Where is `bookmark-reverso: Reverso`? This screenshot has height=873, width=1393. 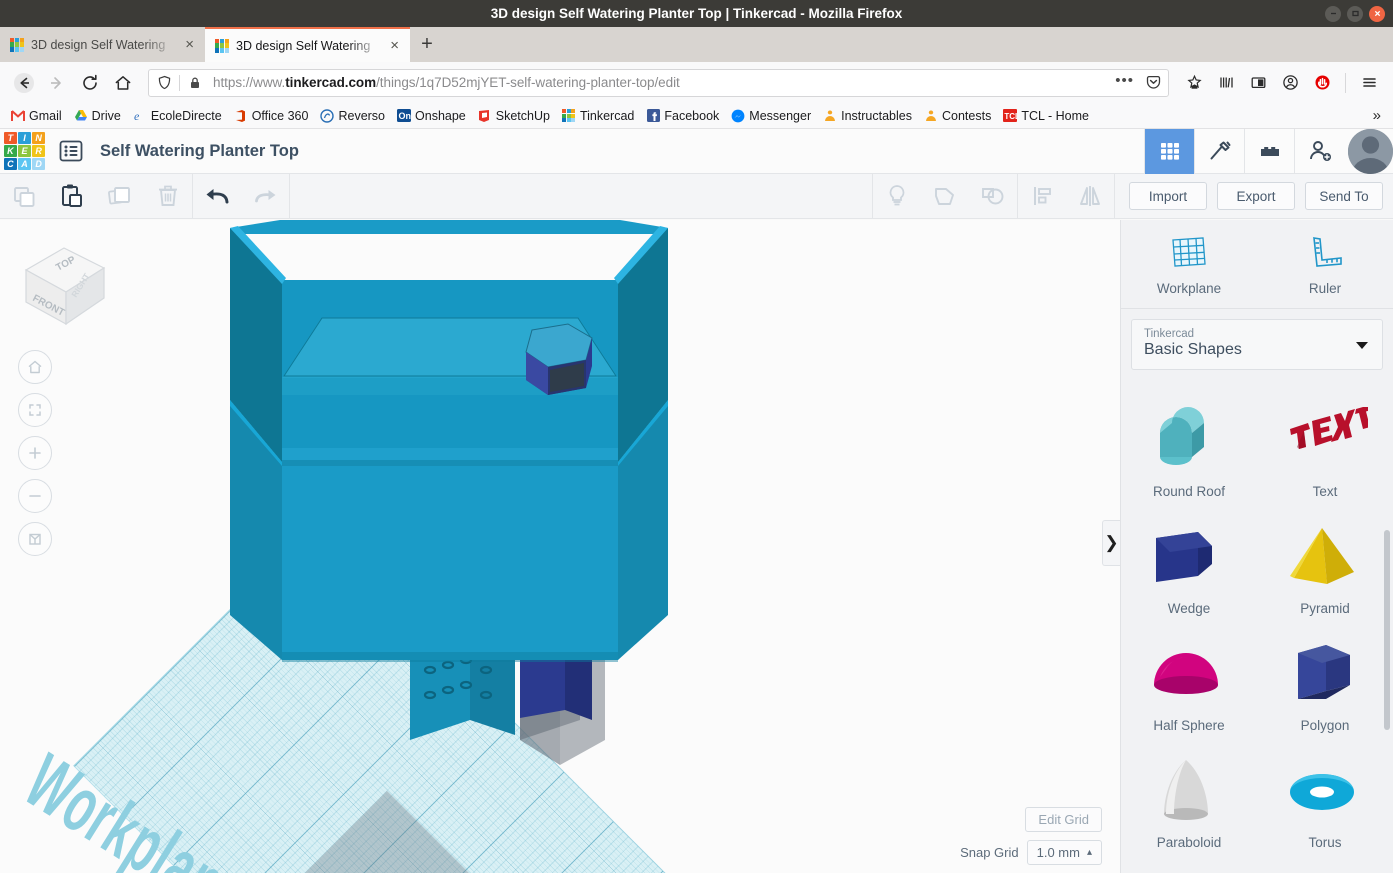
bookmark-reverso: Reverso is located at coordinates (352, 116).